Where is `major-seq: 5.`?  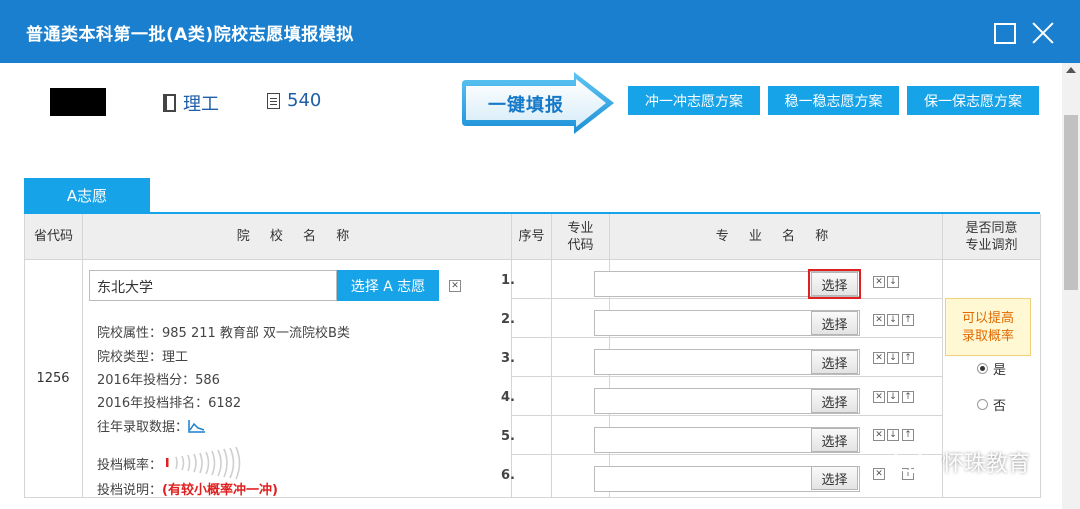
major-seq: 5. is located at coordinates (508, 436).